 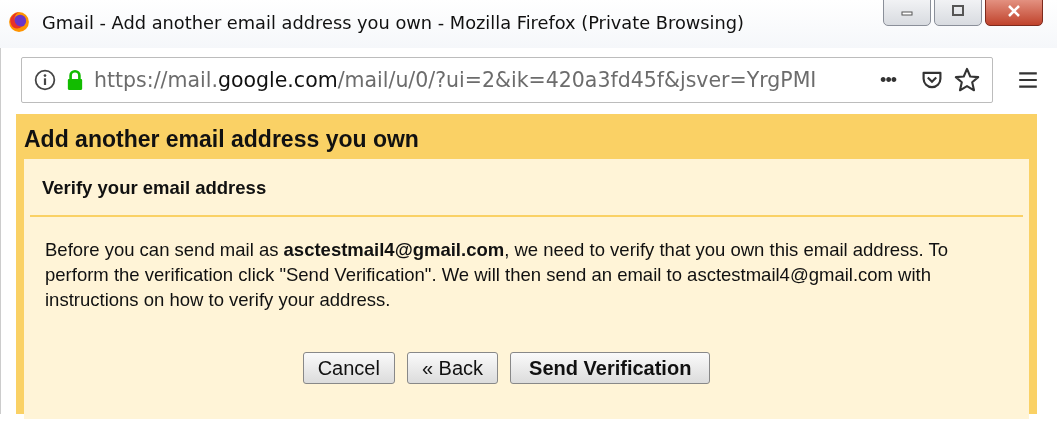 I want to click on window-title: Gmail - Add another email address you own - Mozilla Firefox (Private Browsing), so click(x=393, y=22).